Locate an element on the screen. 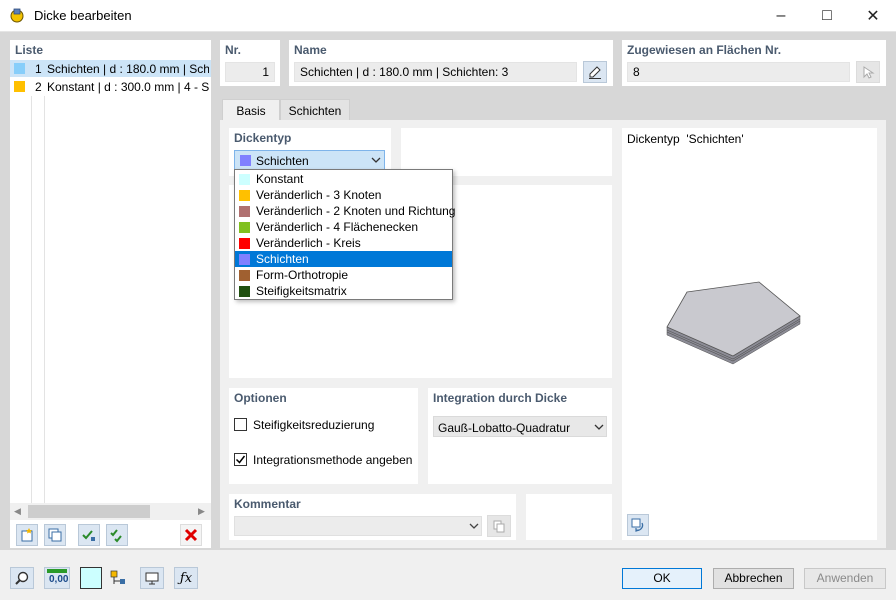 Image resolution: width=896 pixels, height=600 pixels. name-field: Schichten | d : 180.0 mm | Schichten: 3 is located at coordinates (435, 72).